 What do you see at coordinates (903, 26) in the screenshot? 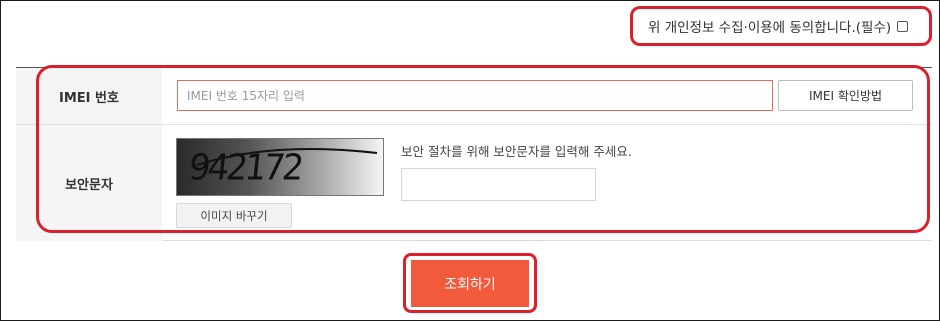
I see `consent-checkbox` at bounding box center [903, 26].